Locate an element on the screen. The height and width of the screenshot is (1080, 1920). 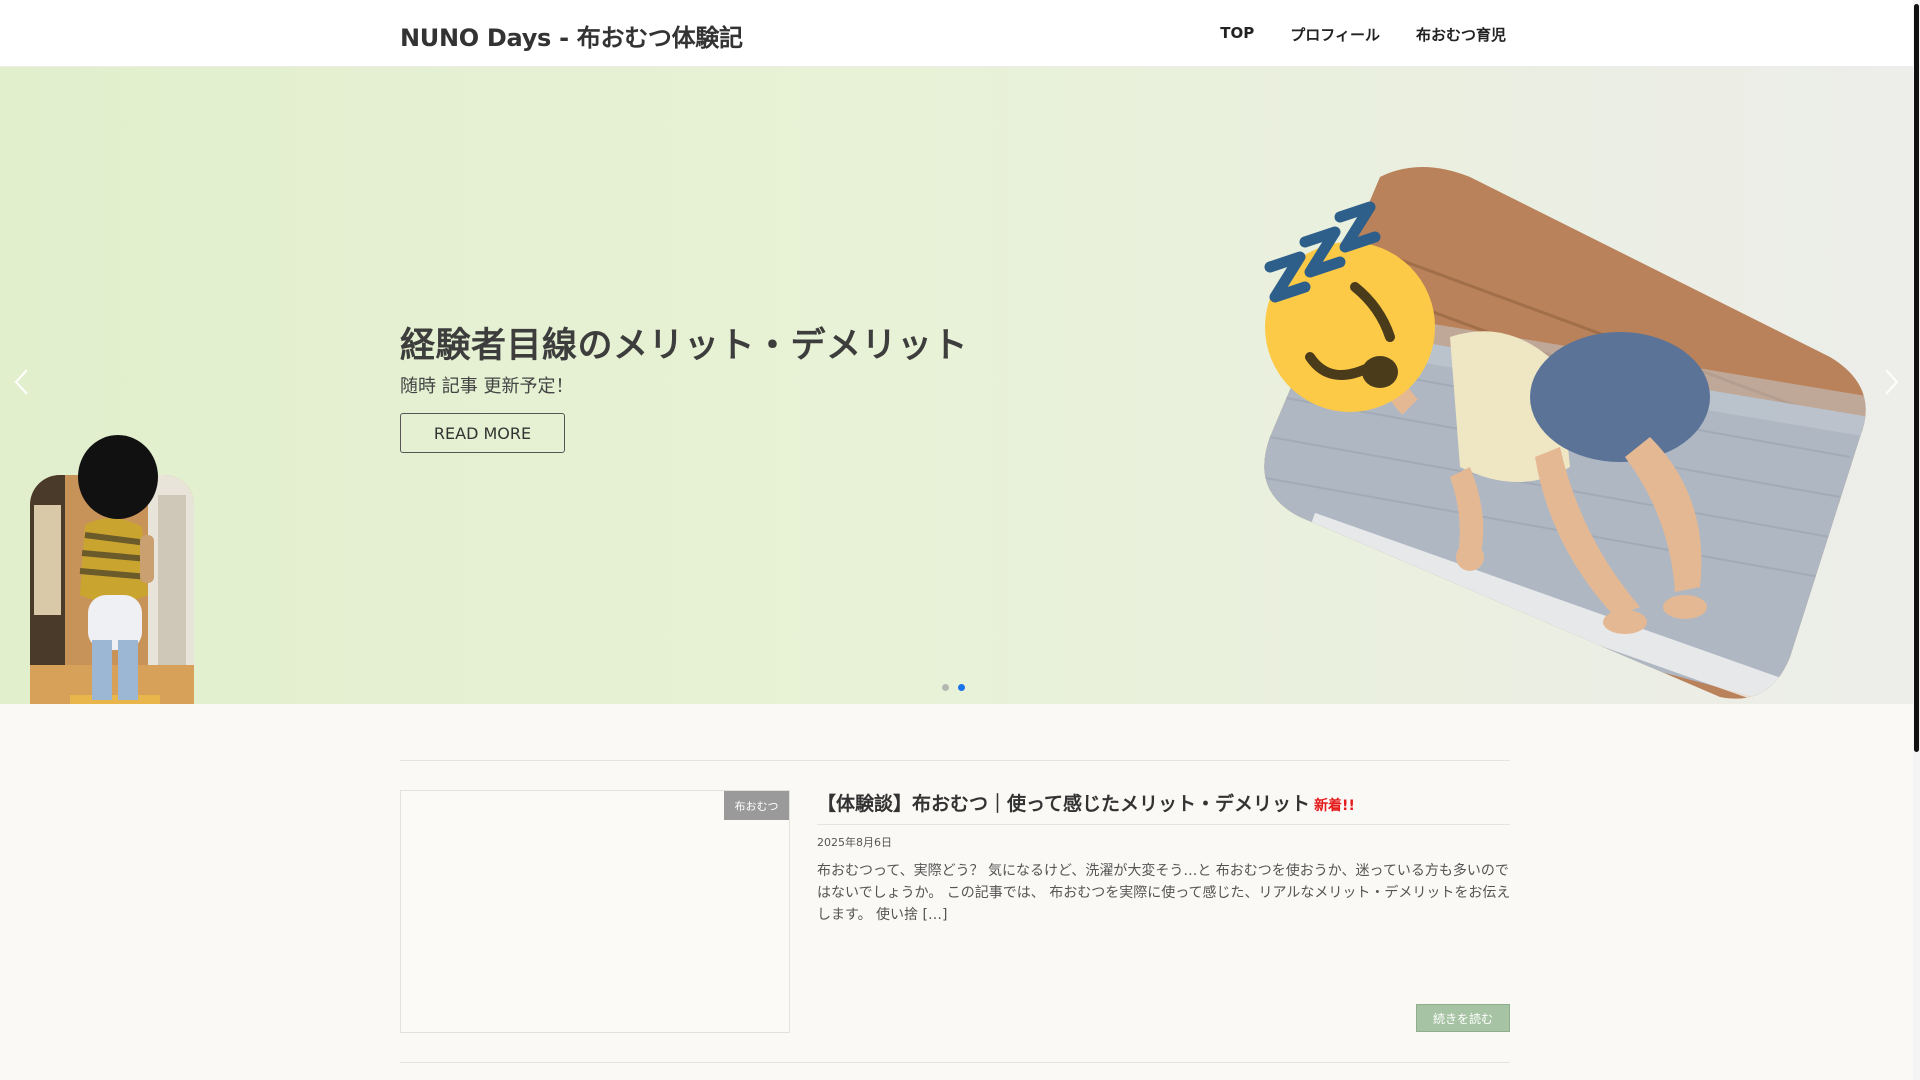
scrollbar-thumb is located at coordinates (1916, 378).